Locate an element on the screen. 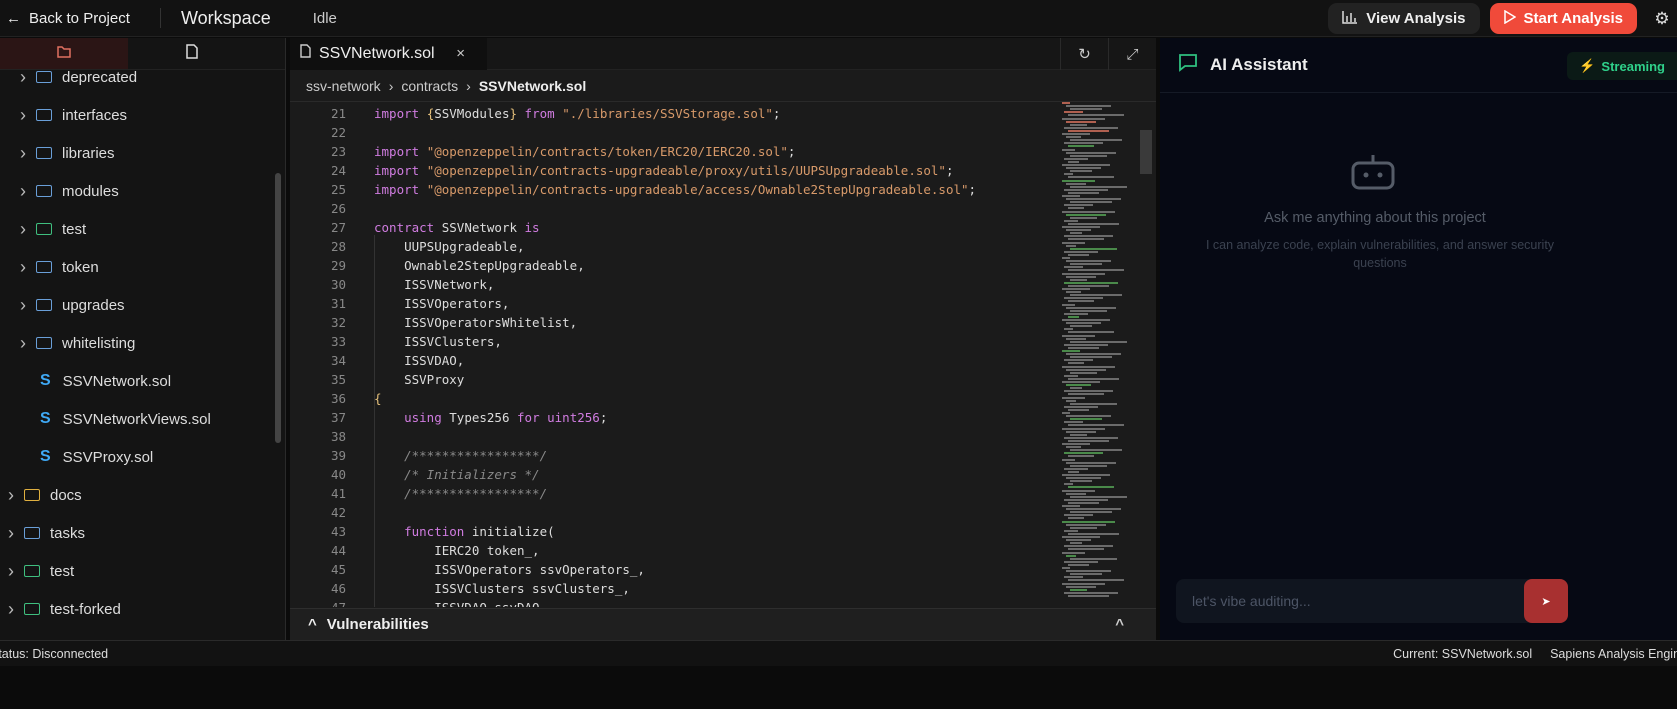  tree-item: S SSVProxy.sol is located at coordinates (95, 457).